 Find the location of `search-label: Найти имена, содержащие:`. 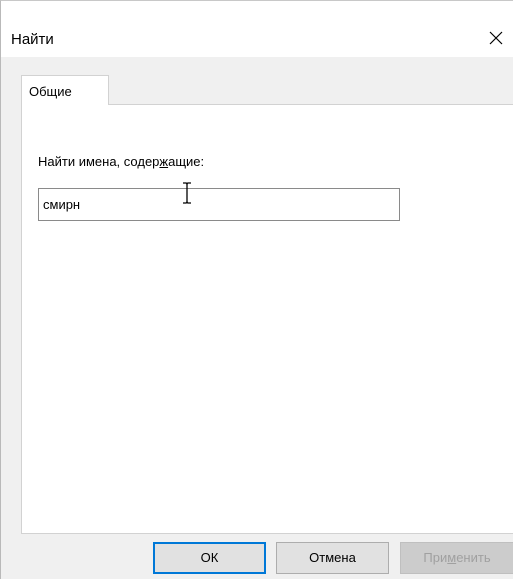

search-label: Найти имена, содержащие: is located at coordinates (121, 161).